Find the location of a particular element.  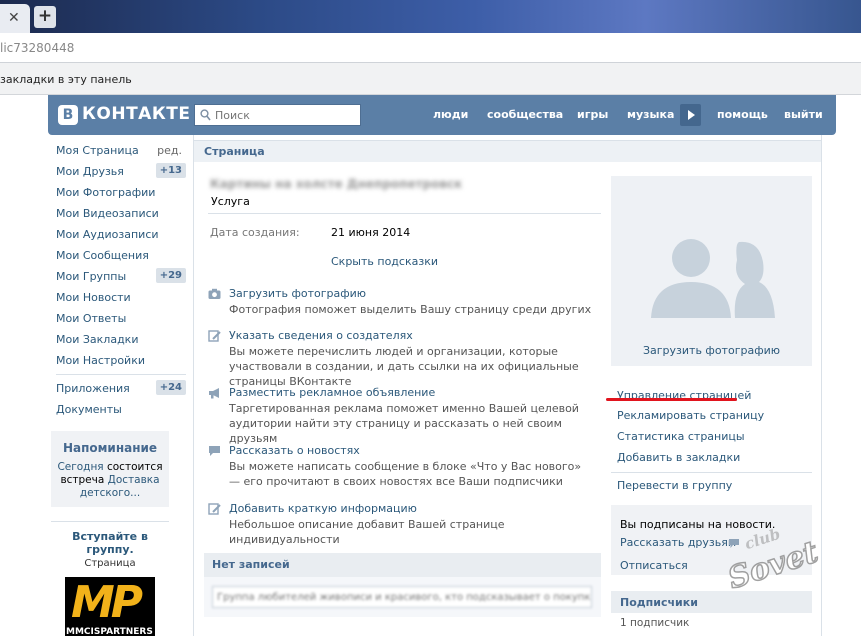

subscribers-title: Подписчики is located at coordinates (659, 602).